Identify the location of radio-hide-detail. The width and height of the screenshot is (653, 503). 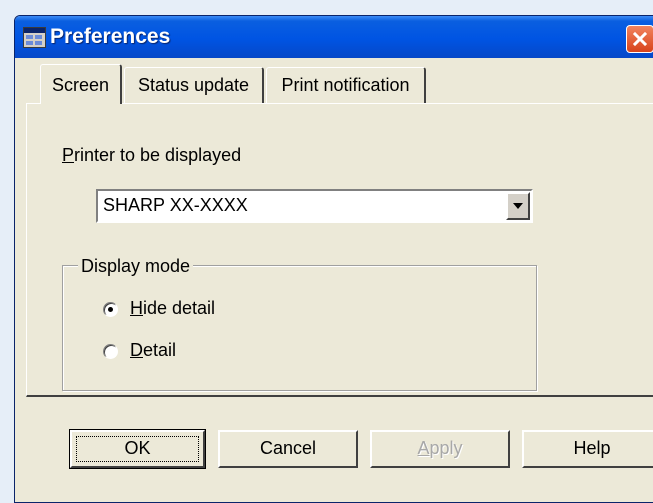
(110, 309).